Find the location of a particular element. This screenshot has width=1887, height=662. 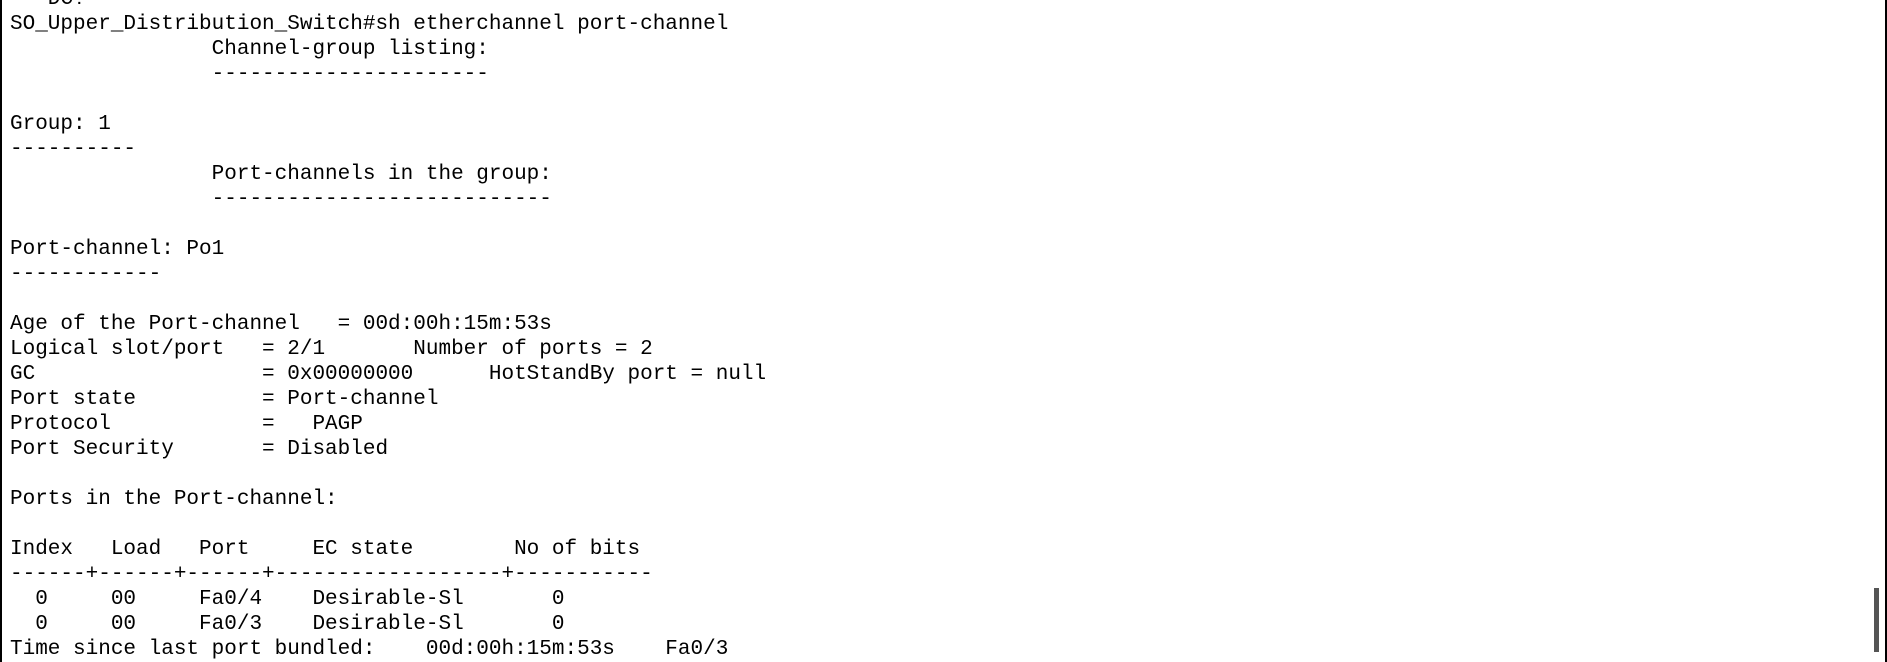

port-security-line: Port Security = Disabled is located at coordinates (199, 449).